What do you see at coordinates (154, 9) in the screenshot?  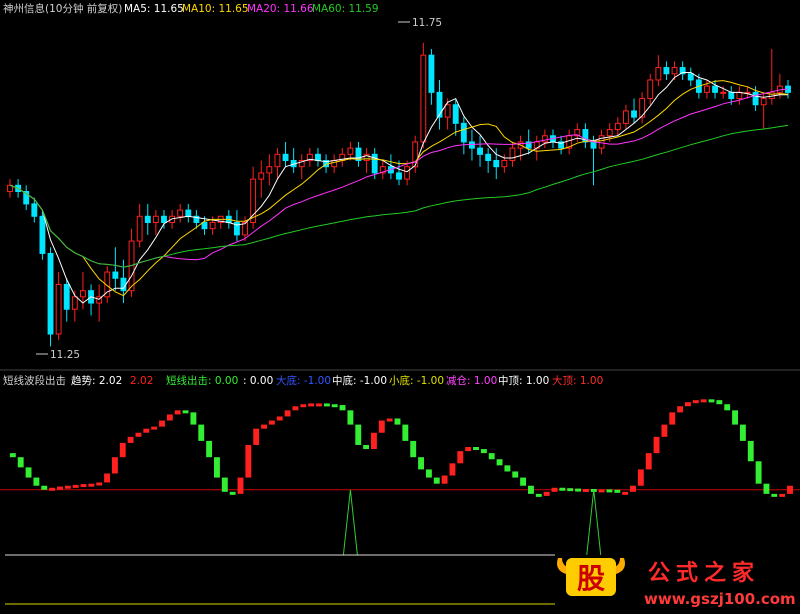 I see `ma5-label: MA5: 11.65` at bounding box center [154, 9].